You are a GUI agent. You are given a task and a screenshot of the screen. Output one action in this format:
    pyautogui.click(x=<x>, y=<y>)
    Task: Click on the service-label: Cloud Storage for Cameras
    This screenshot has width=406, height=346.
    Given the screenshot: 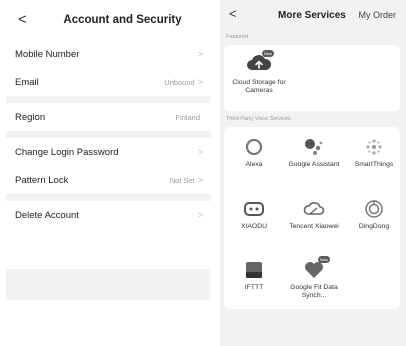 What is the action you would take?
    pyautogui.click(x=259, y=86)
    